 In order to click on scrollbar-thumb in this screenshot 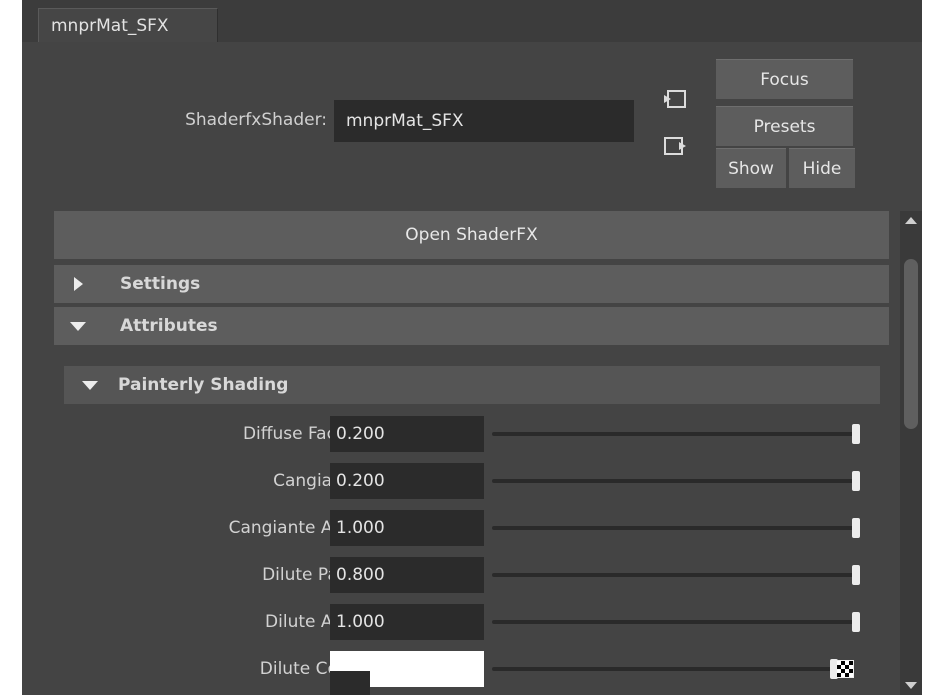, I will do `click(911, 344)`.